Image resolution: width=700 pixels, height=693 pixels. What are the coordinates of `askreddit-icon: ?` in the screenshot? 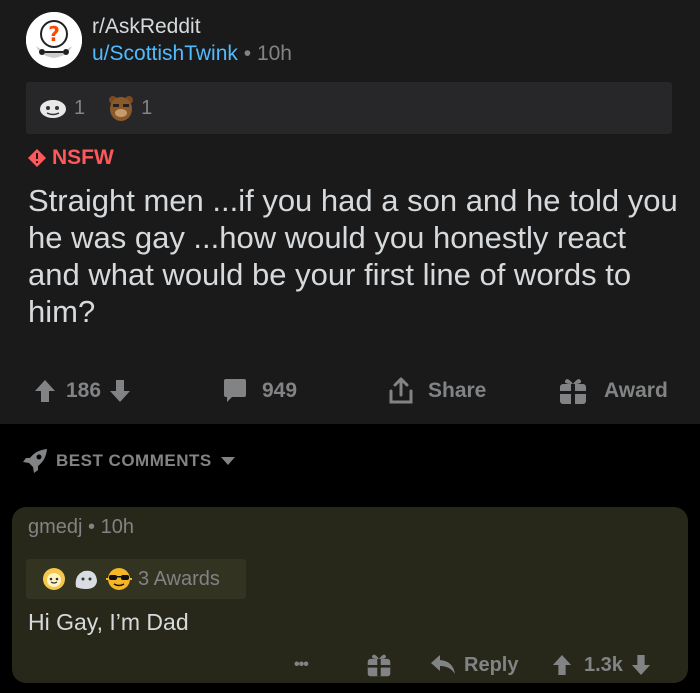 It's located at (54, 40).